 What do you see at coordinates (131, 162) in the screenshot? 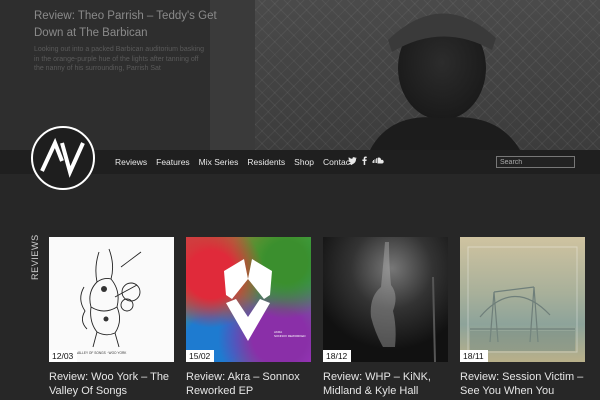
I see `nav-item-reviews: Reviews` at bounding box center [131, 162].